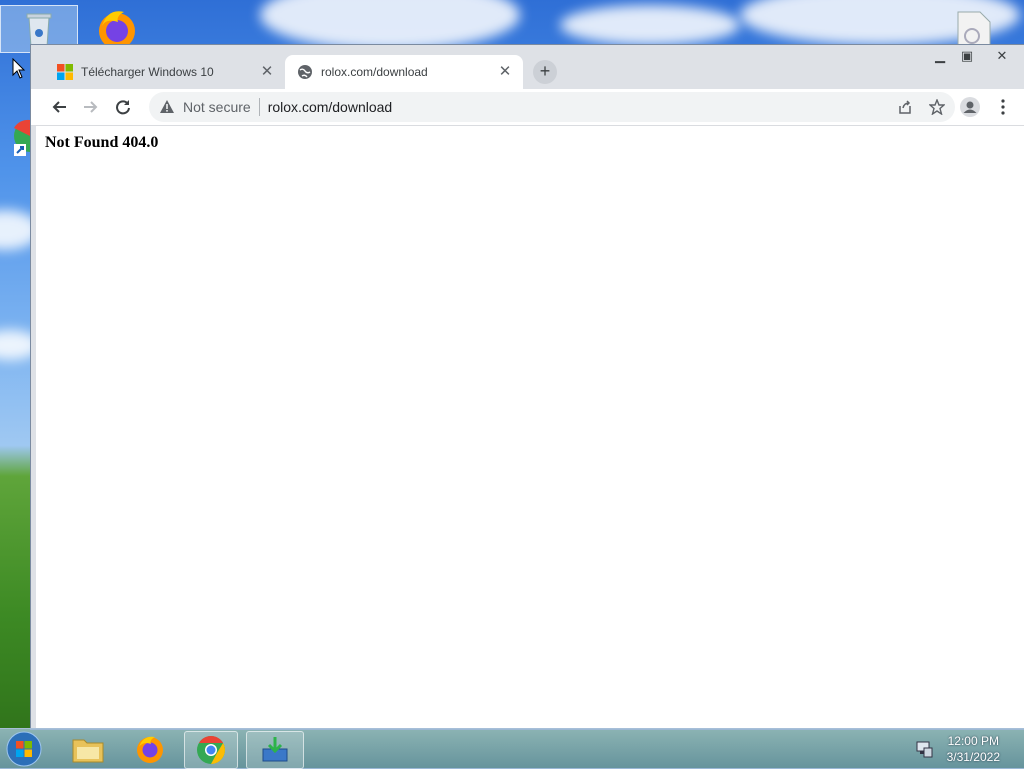 This screenshot has width=1024, height=769. Describe the element at coordinates (167, 106) in the screenshot. I see `warning-icon` at that location.